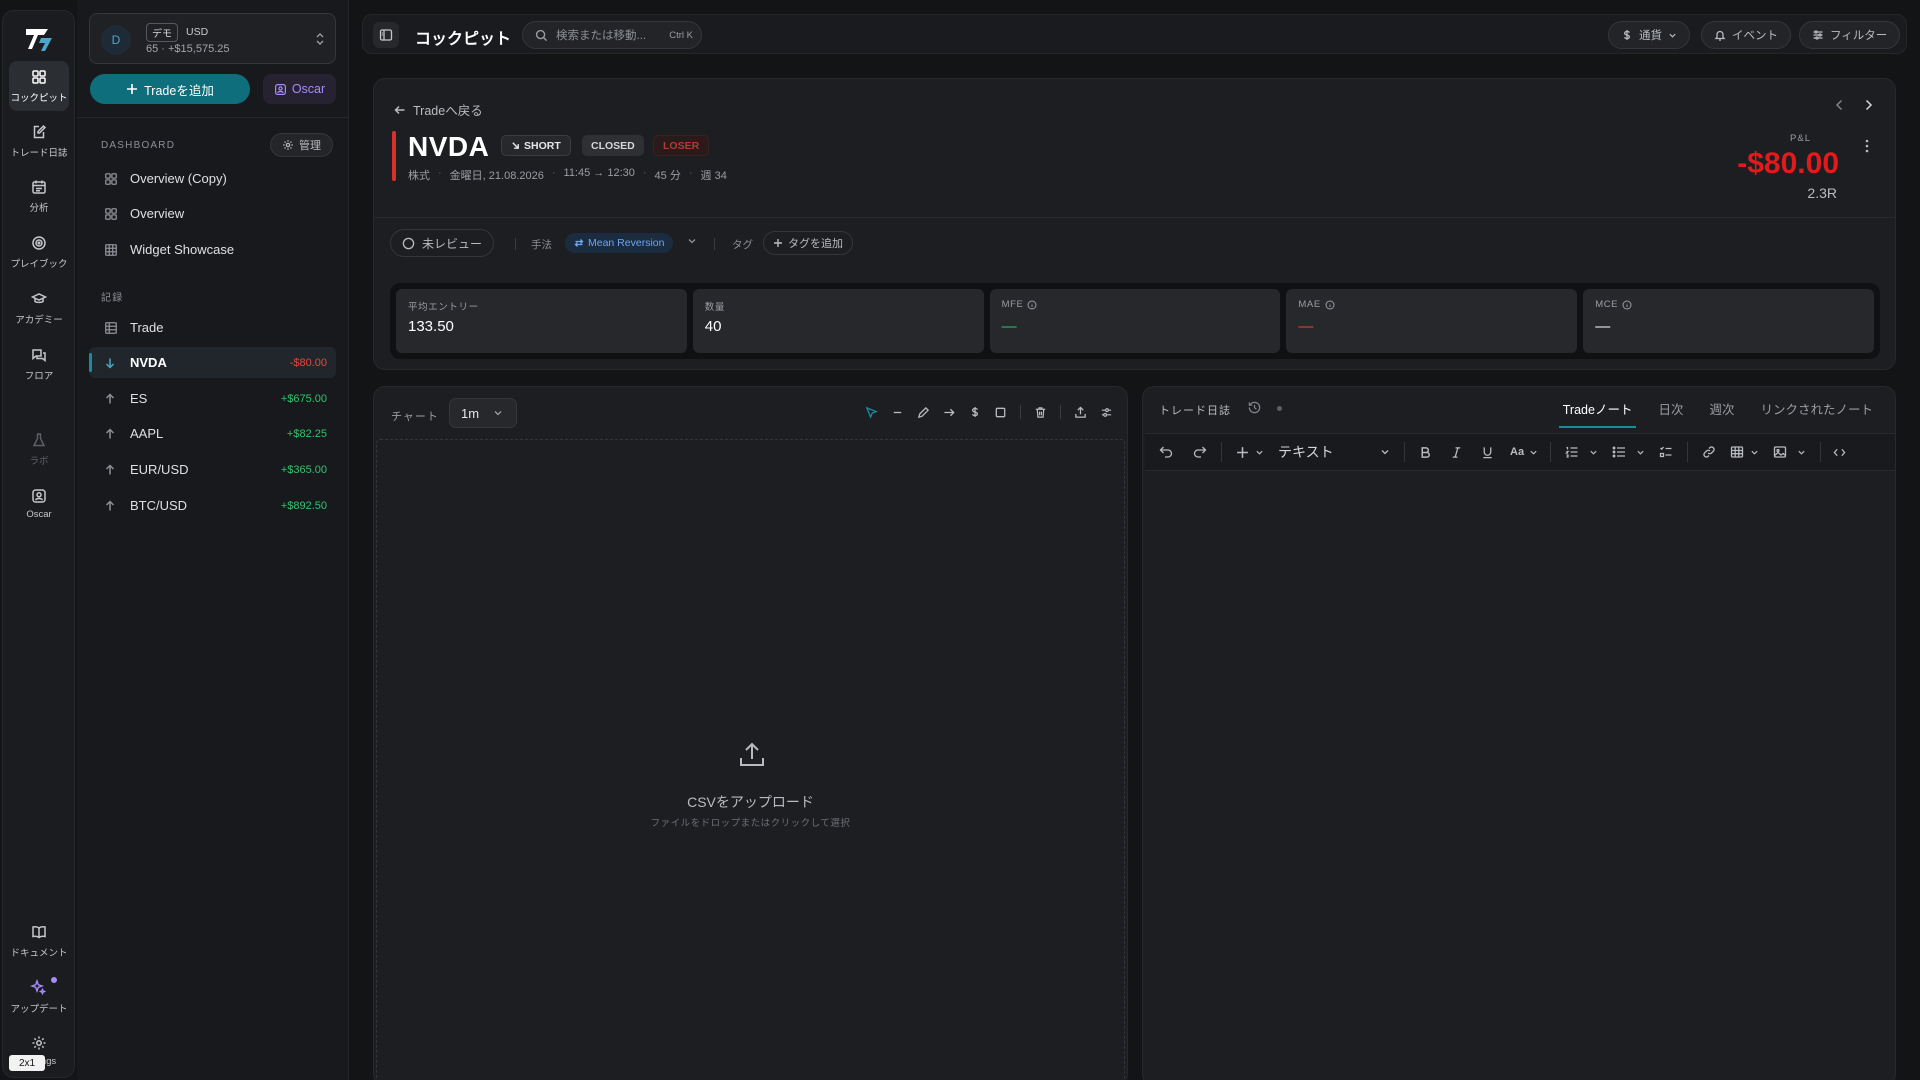 Image resolution: width=1920 pixels, height=1080 pixels. I want to click on rail-item-oscar: Oscar, so click(39, 504).